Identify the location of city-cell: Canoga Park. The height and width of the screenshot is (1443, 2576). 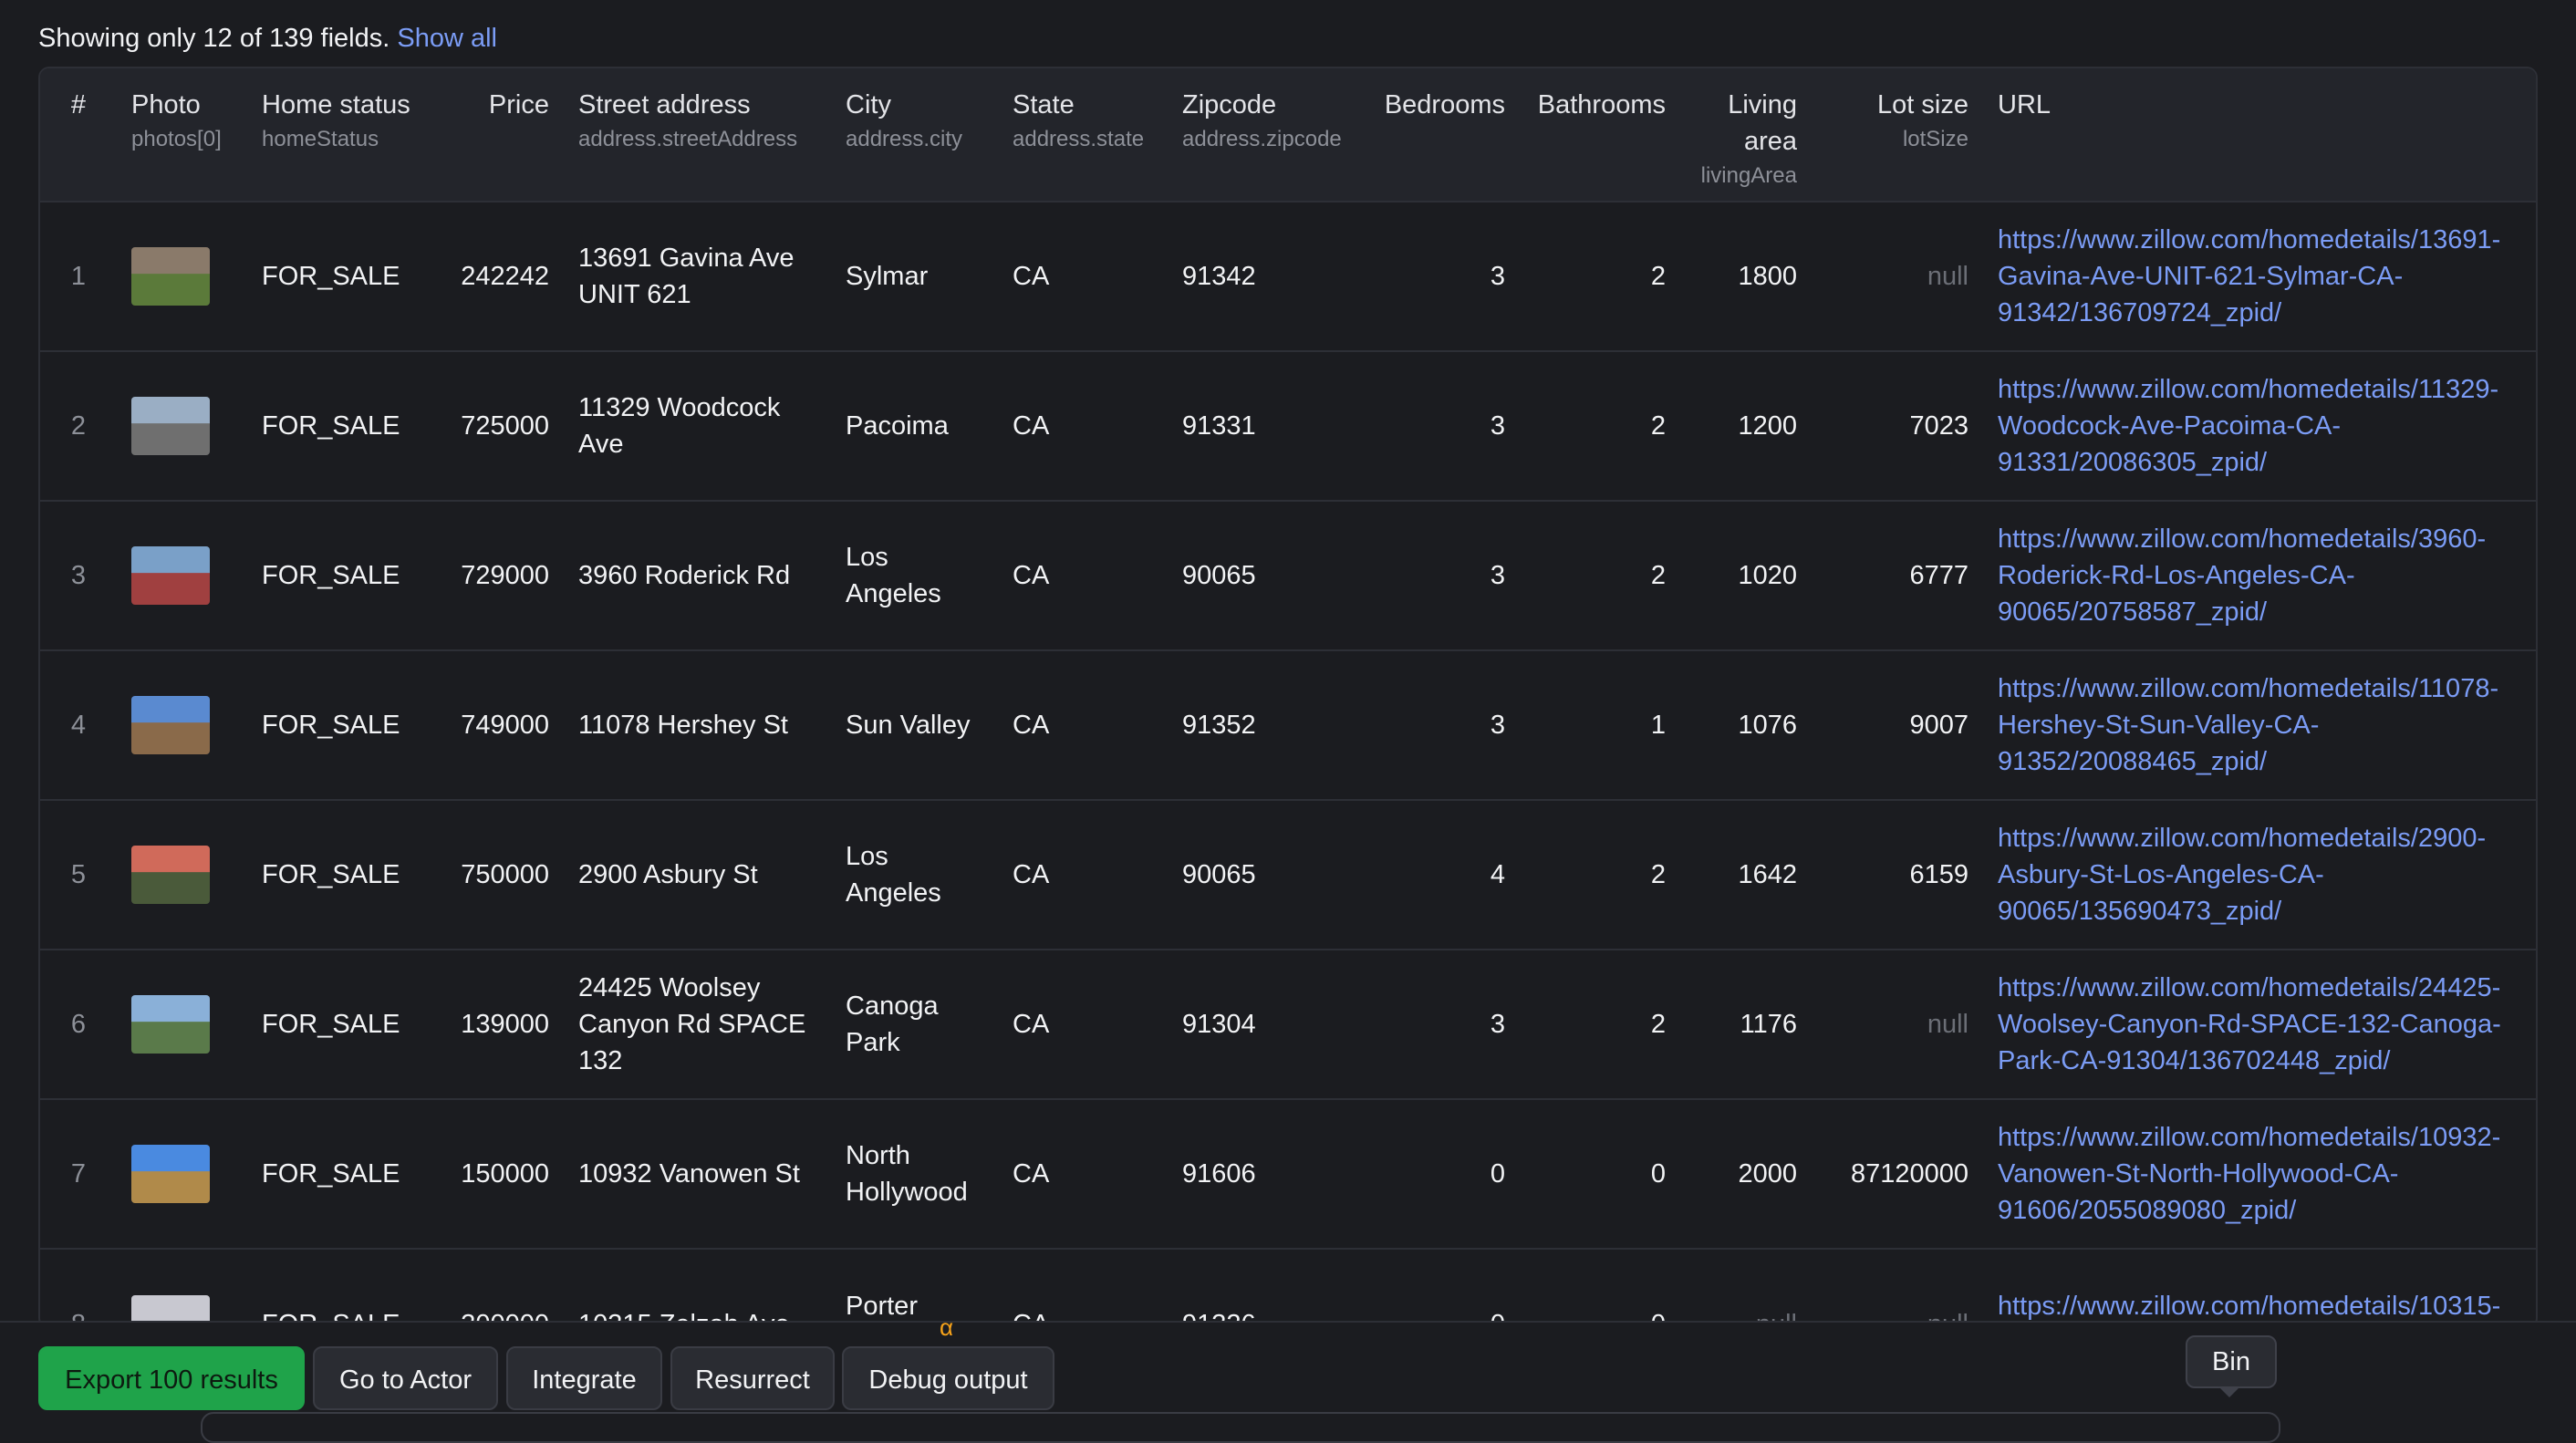
(892, 1024).